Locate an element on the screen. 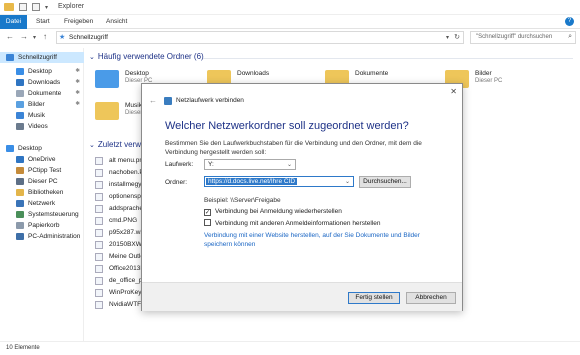 The height and width of the screenshot is (355, 580). finish-button: Fertig stellen is located at coordinates (374, 298).